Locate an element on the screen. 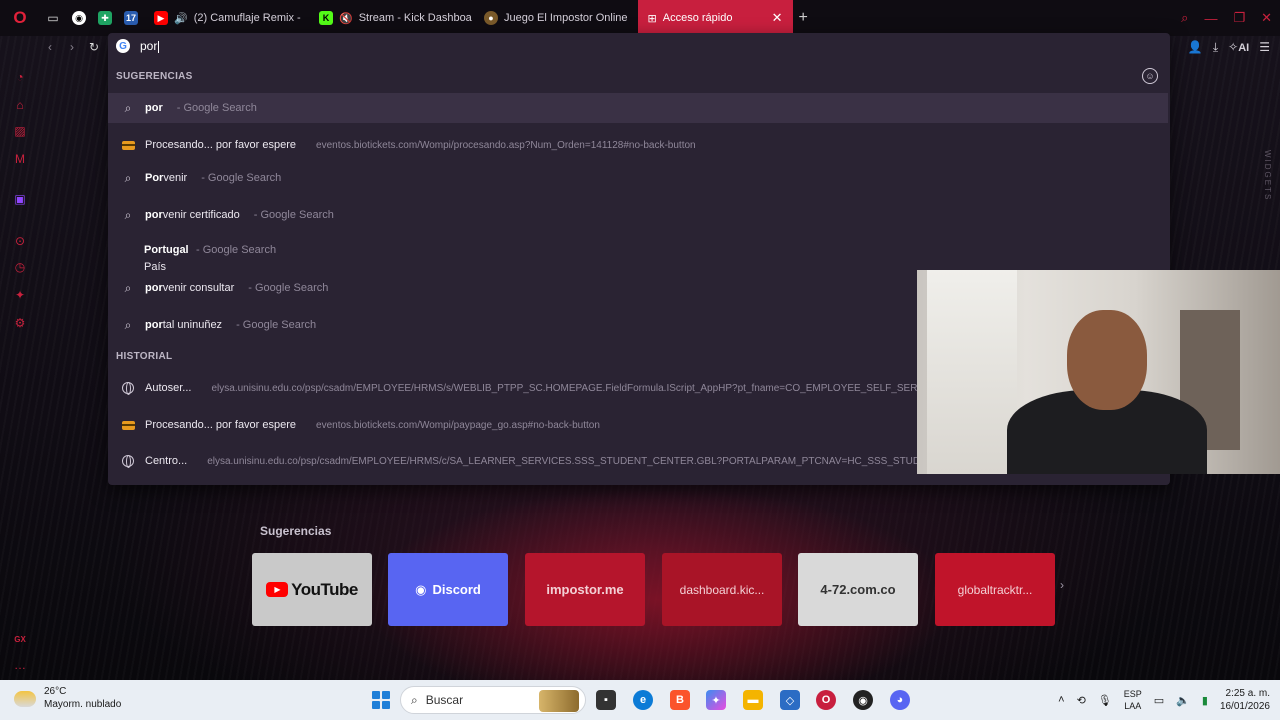 The height and width of the screenshot is (720, 1280). suggestion-row: ⌕ por - Google Search is located at coordinates (638, 108).